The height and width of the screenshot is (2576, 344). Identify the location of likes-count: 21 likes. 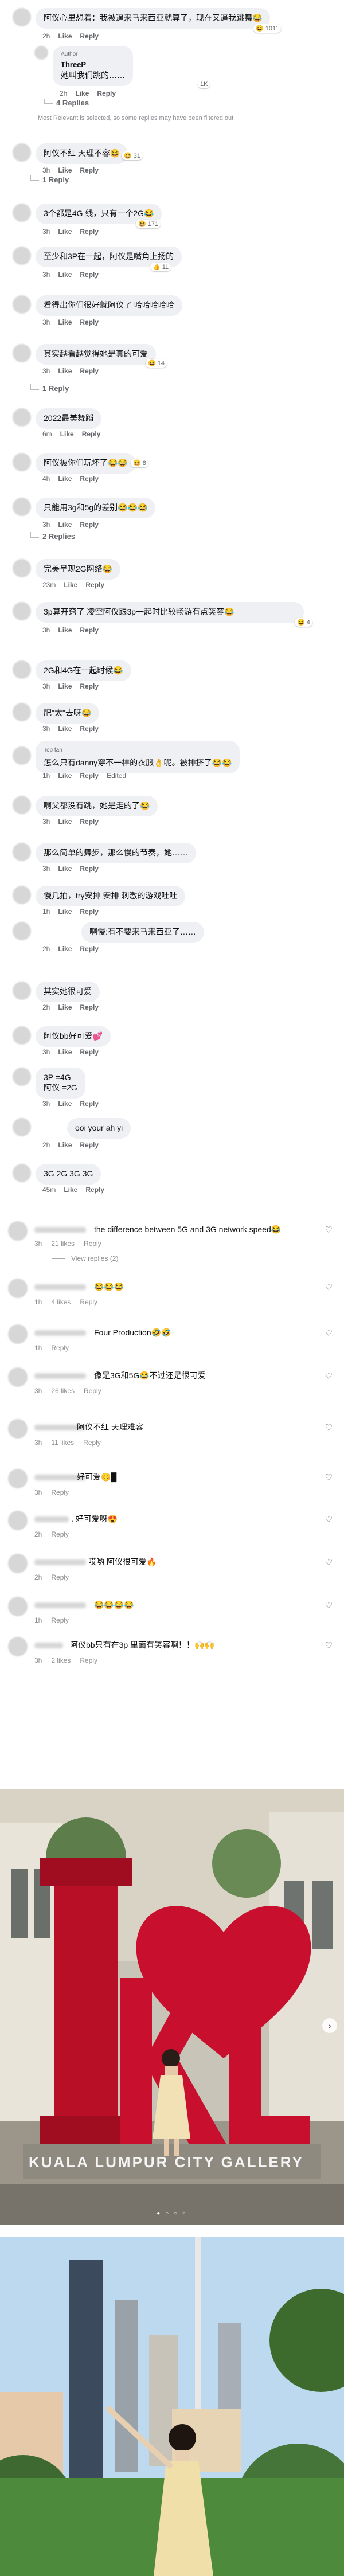
(63, 1244).